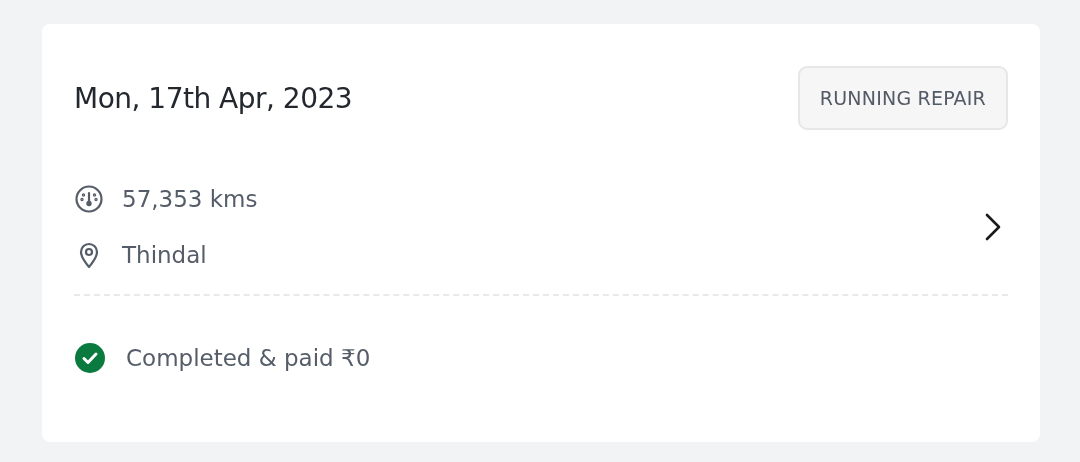 This screenshot has width=1080, height=462. What do you see at coordinates (248, 358) in the screenshot?
I see `status-text: Completed & paid ₹0` at bounding box center [248, 358].